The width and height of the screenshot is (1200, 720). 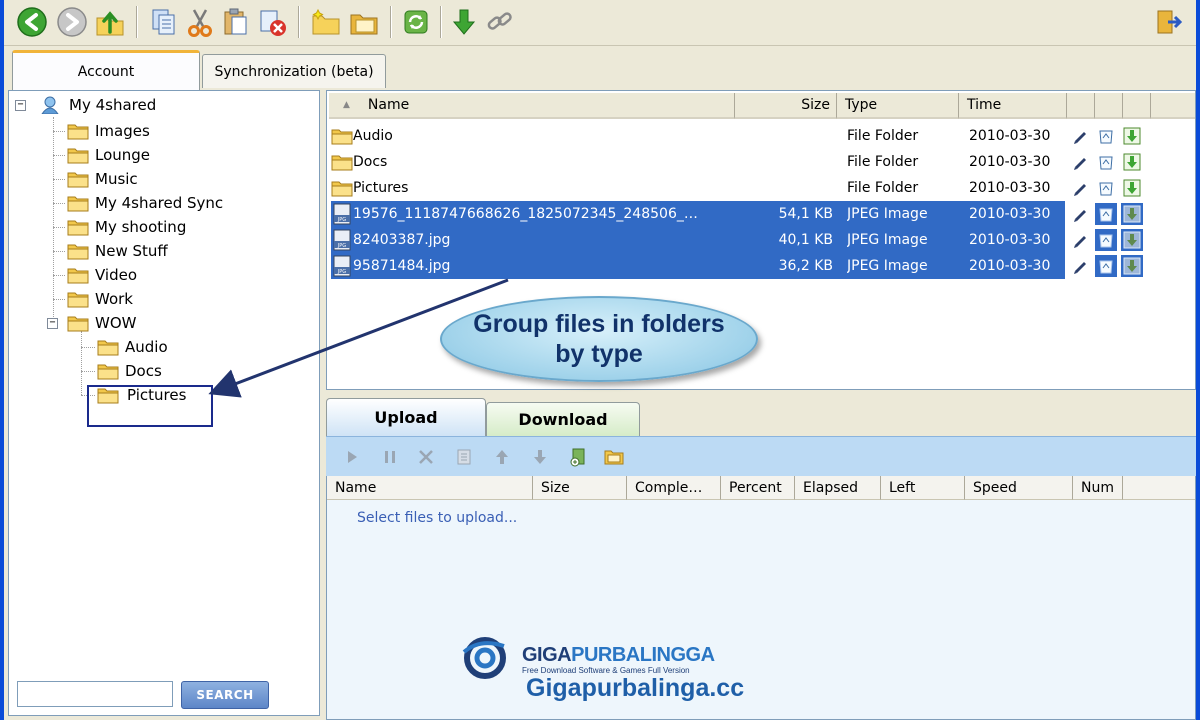 I want to click on pause-icon, so click(x=390, y=457).